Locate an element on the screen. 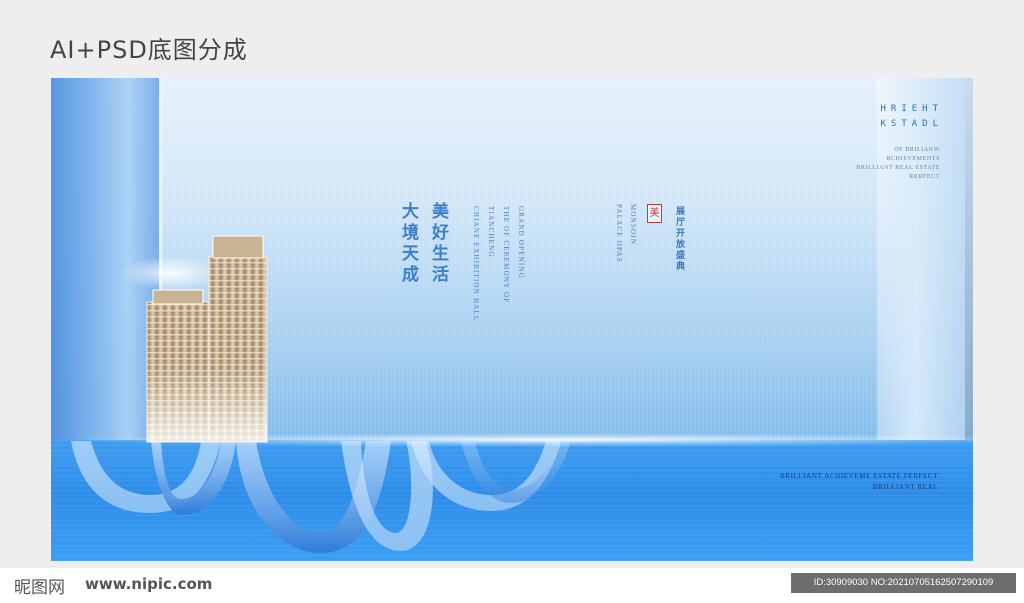 The height and width of the screenshot is (603, 1024). brand-sub-1: OF BRILIANW is located at coordinates (917, 150).